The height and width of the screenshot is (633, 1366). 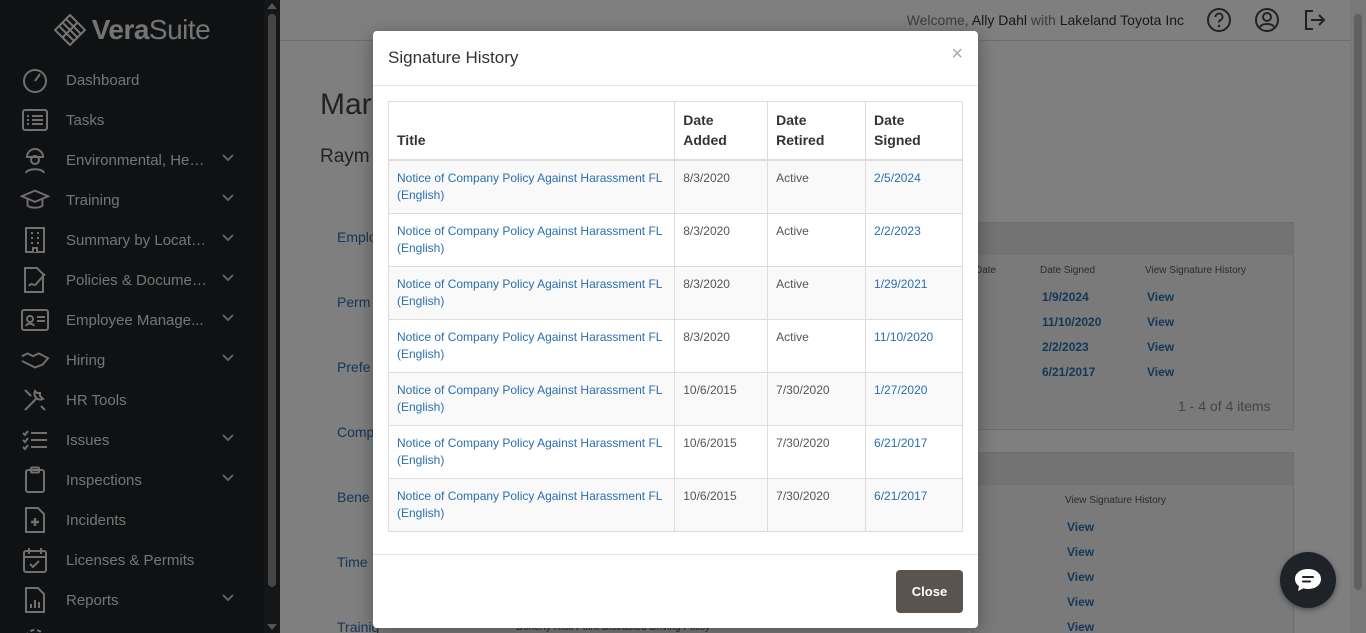 What do you see at coordinates (675, 58) in the screenshot?
I see `modal-header: Signature History ×` at bounding box center [675, 58].